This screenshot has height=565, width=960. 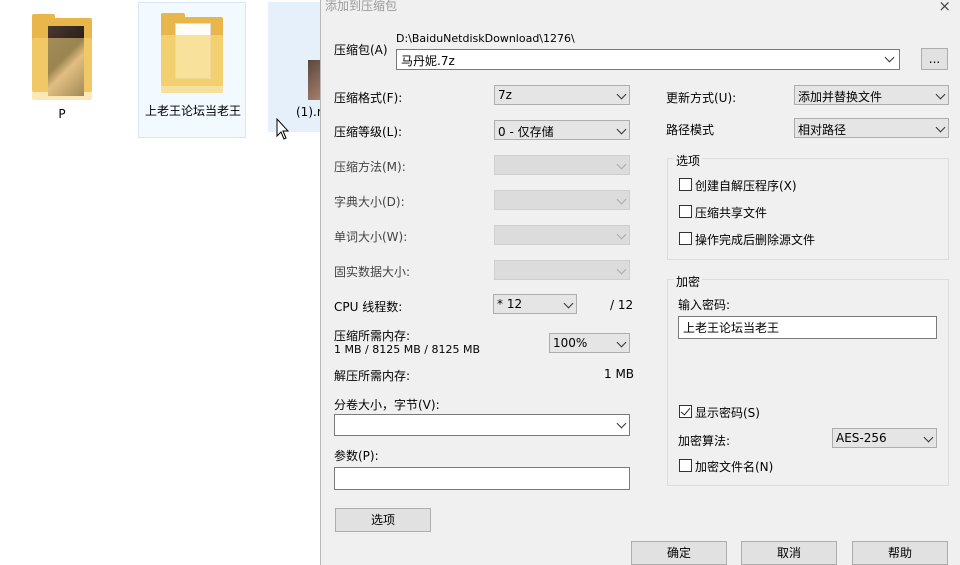 I want to click on word-select, so click(x=562, y=235).